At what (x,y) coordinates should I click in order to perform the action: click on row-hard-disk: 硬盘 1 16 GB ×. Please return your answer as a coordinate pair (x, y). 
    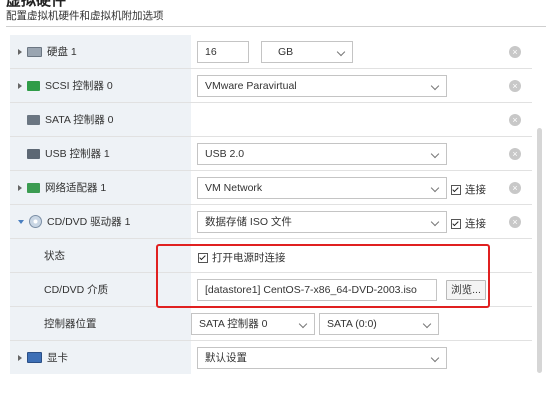
    Looking at the image, I should click on (271, 52).